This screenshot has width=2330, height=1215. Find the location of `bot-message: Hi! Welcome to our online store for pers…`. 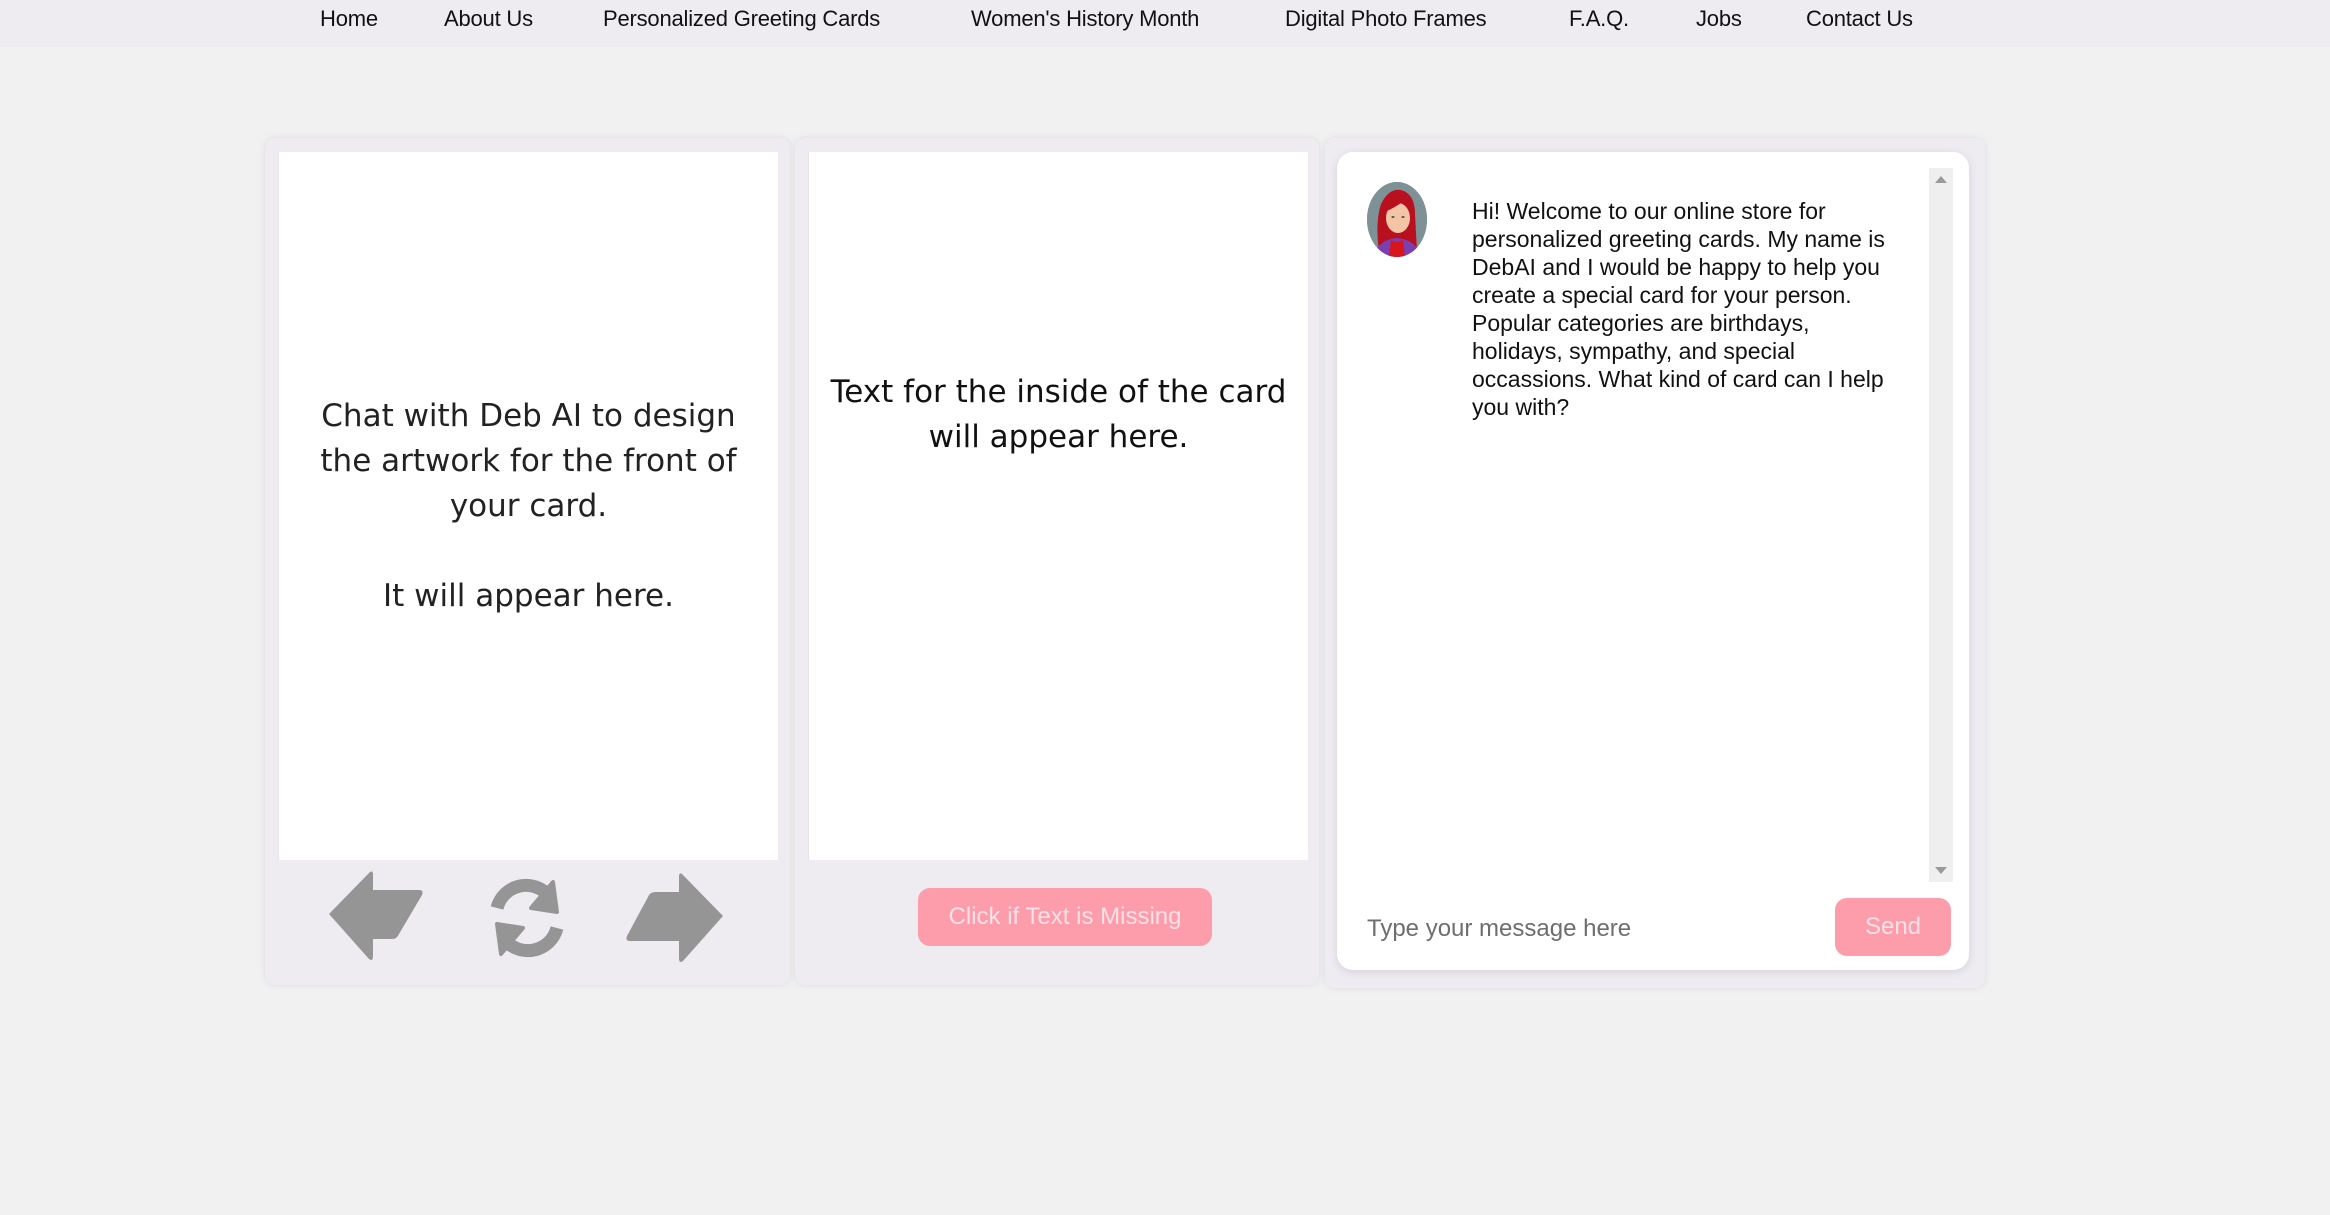

bot-message: Hi! Welcome to our online store for pers… is located at coordinates (1678, 309).